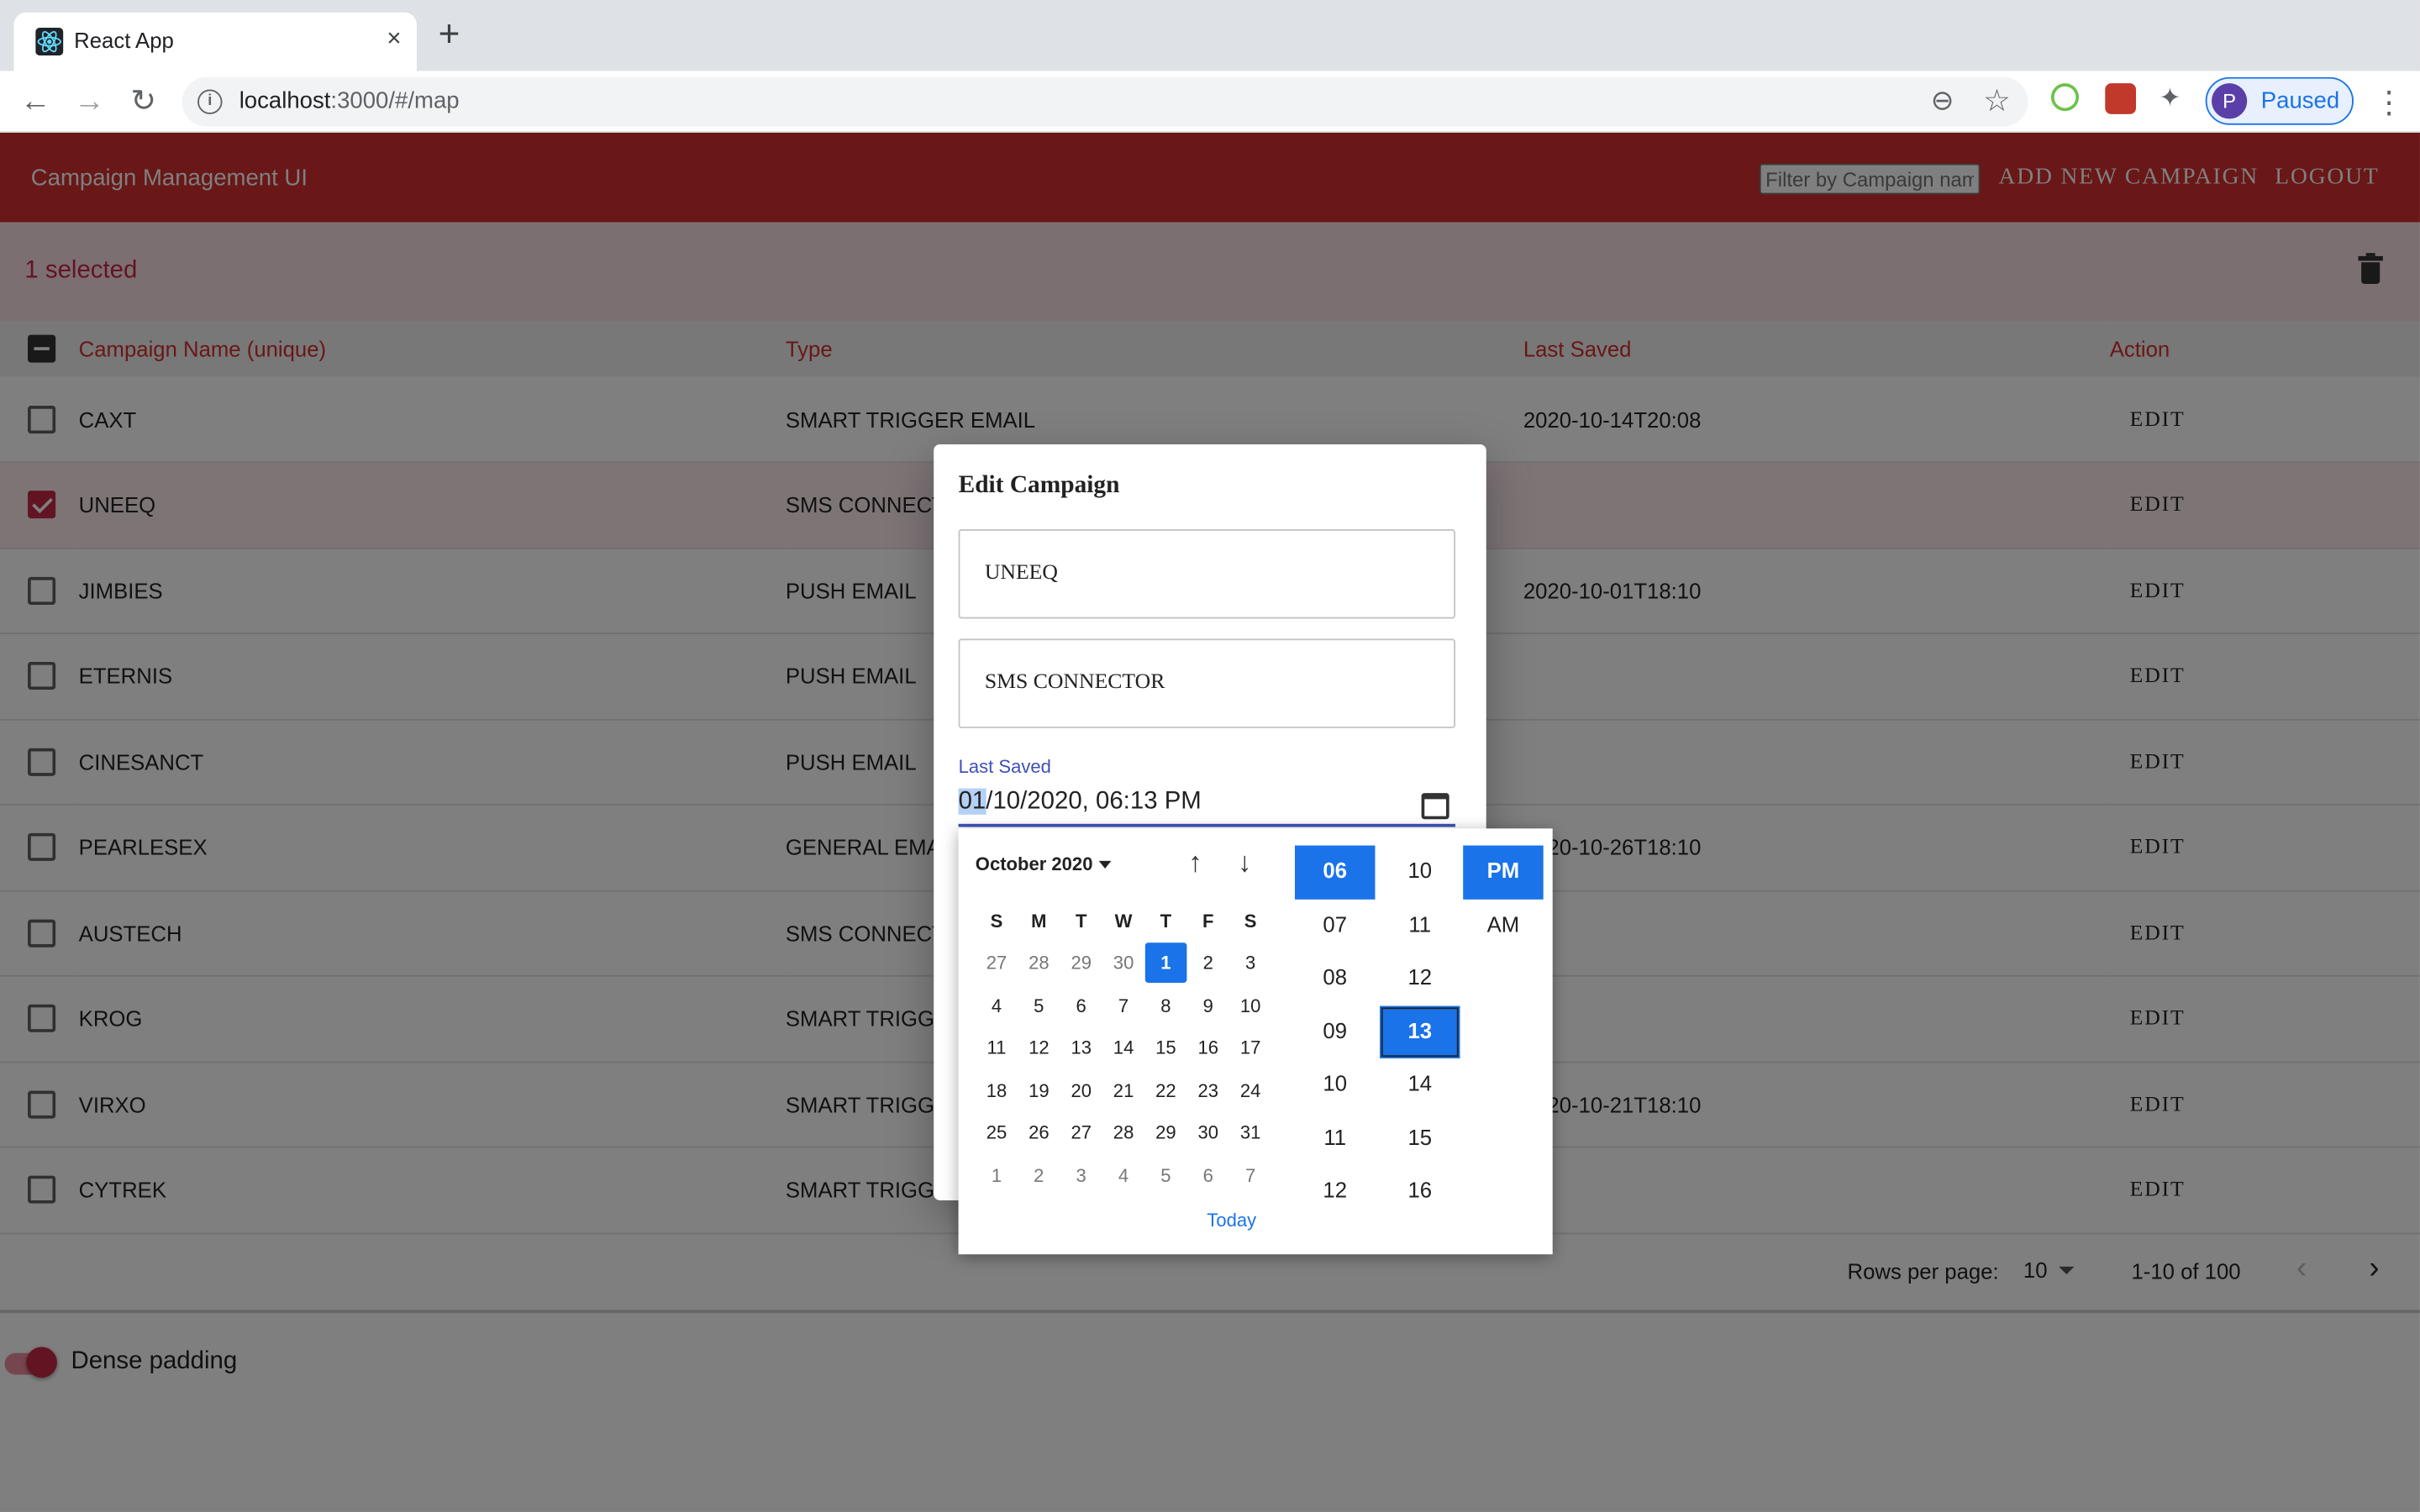 The height and width of the screenshot is (1512, 2420). What do you see at coordinates (1081, 1090) in the screenshot?
I see `calendar-day: 20` at bounding box center [1081, 1090].